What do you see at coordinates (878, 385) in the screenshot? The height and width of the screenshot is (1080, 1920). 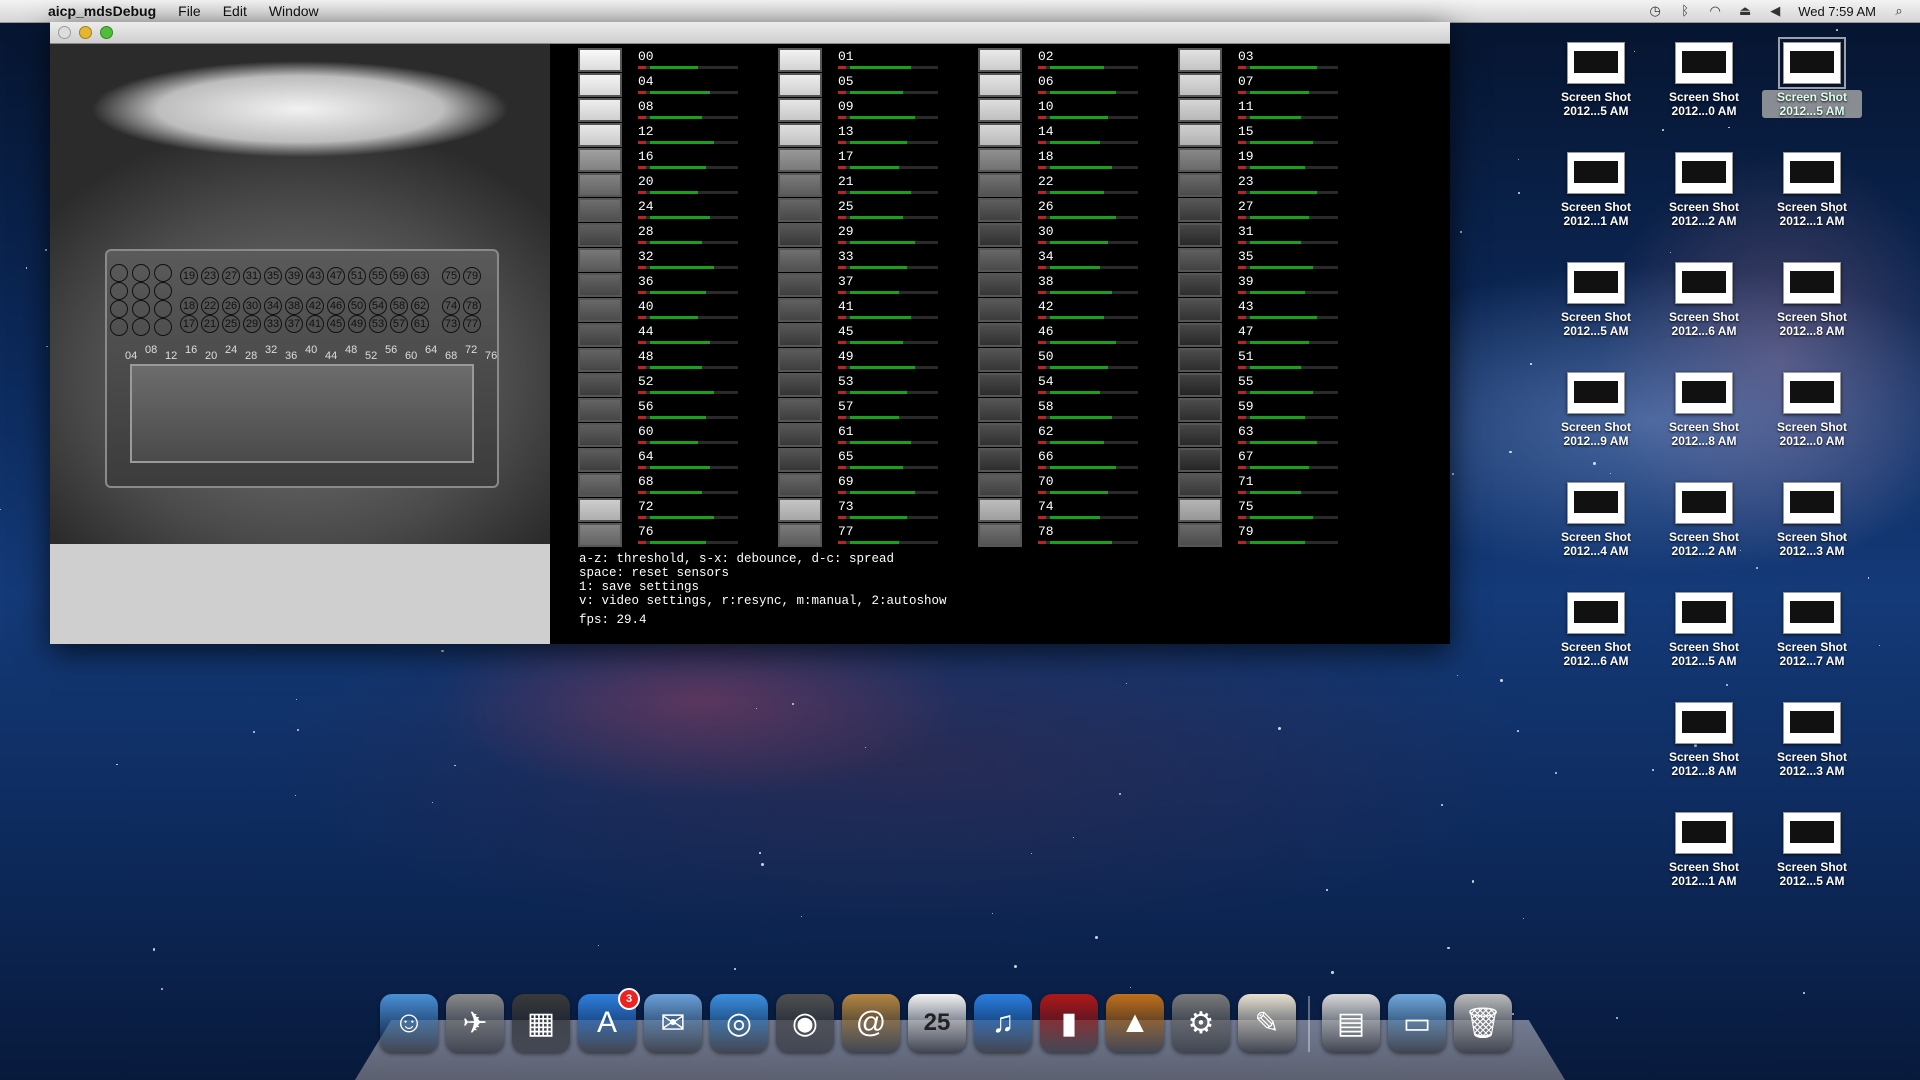 I see `sensor-cell: 53` at bounding box center [878, 385].